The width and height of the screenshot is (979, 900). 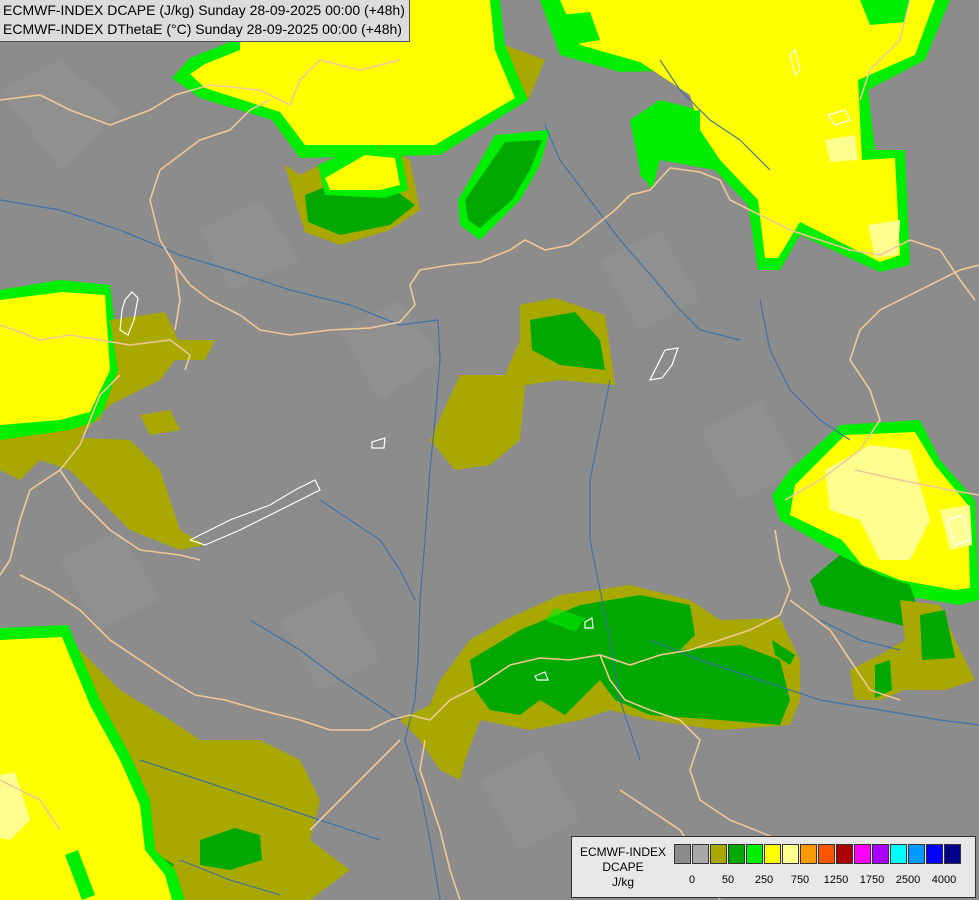 I want to click on legend-tick-label: 250, so click(x=764, y=880).